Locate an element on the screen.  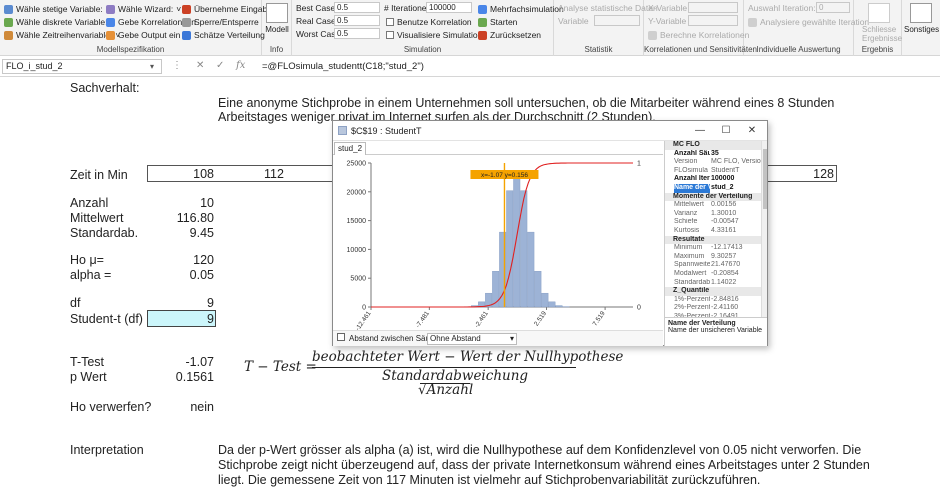
confirm-icon: ✓ is located at coordinates (220, 65).